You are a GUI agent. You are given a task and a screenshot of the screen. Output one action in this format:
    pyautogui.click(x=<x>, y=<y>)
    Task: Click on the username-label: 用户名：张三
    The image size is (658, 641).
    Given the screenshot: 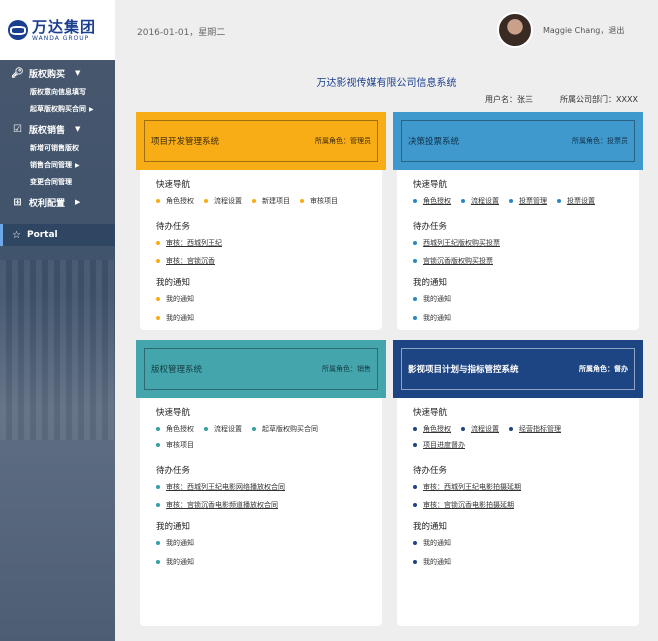 What is the action you would take?
    pyautogui.click(x=509, y=99)
    